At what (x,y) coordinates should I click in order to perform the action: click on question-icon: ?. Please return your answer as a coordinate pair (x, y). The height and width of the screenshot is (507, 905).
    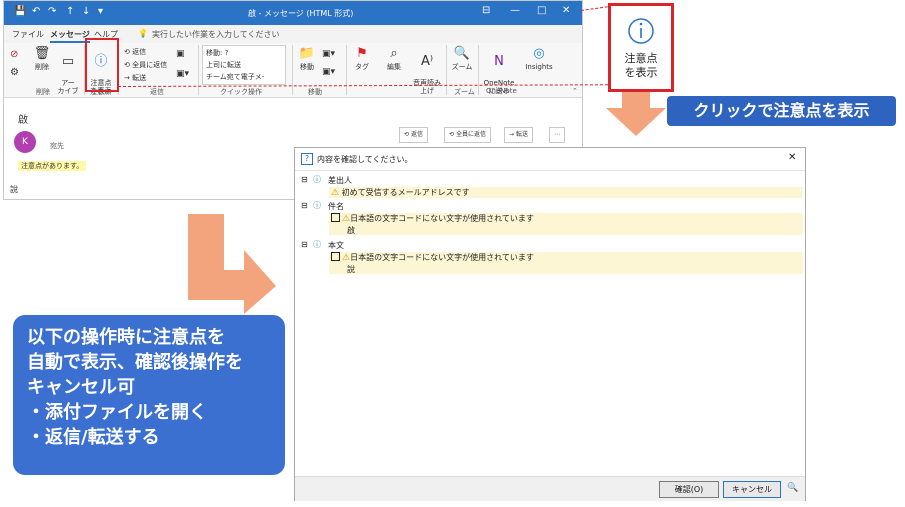
    Looking at the image, I should click on (307, 159).